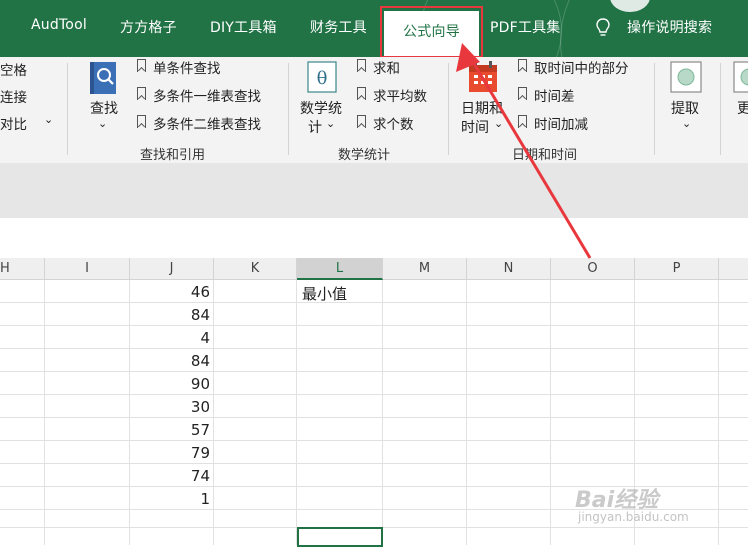 The width and height of the screenshot is (748, 547). What do you see at coordinates (633, 517) in the screenshot?
I see `watermark-url: jingyan.baidu.com` at bounding box center [633, 517].